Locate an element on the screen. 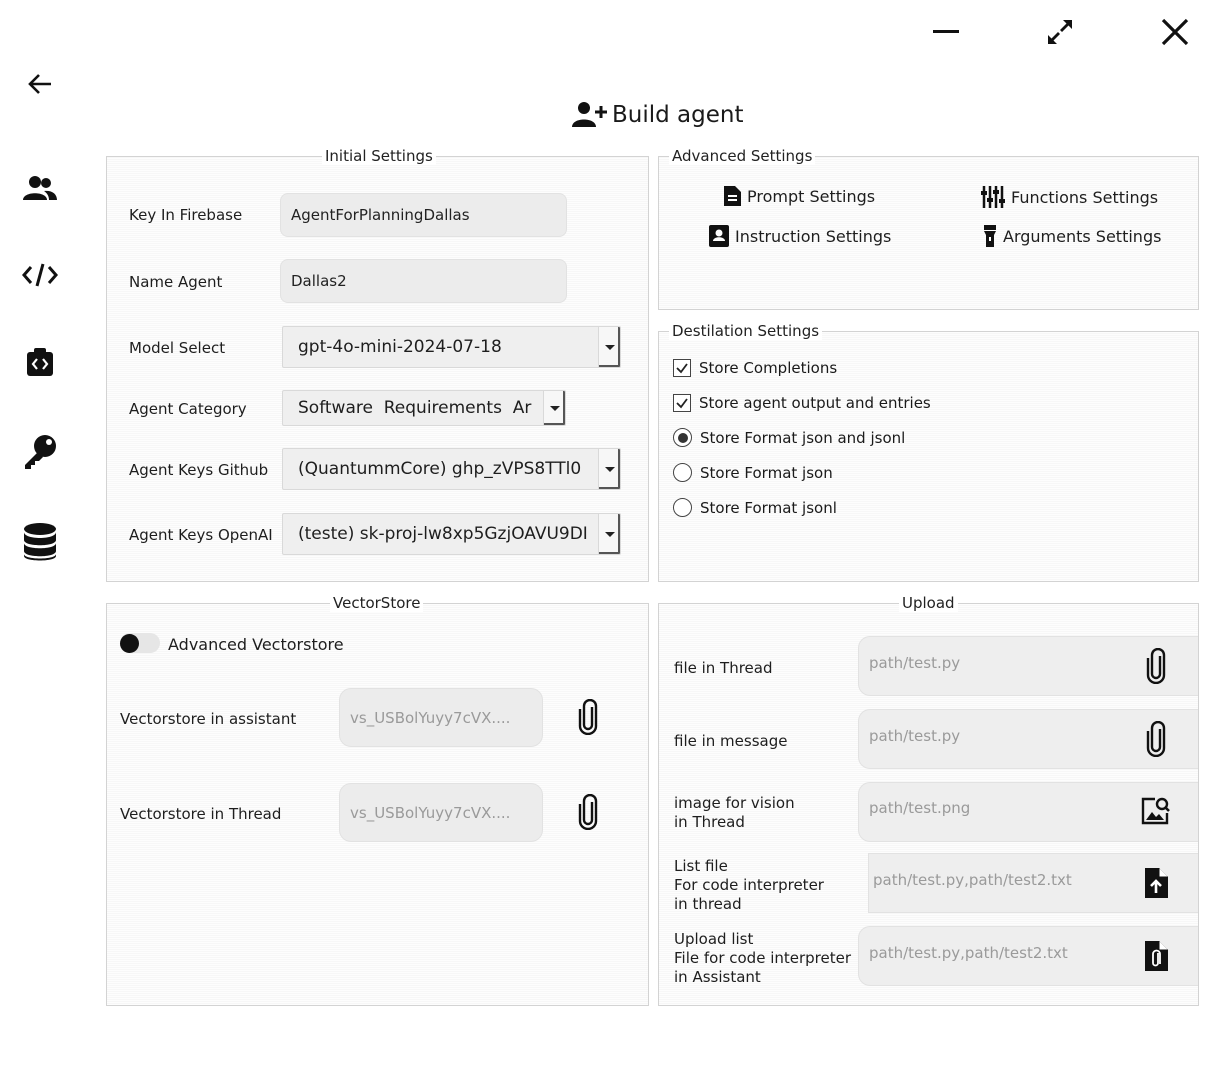 The width and height of the screenshot is (1230, 1080). list-thread-placeholder: path/test.py,path/test2.txt is located at coordinates (972, 880).